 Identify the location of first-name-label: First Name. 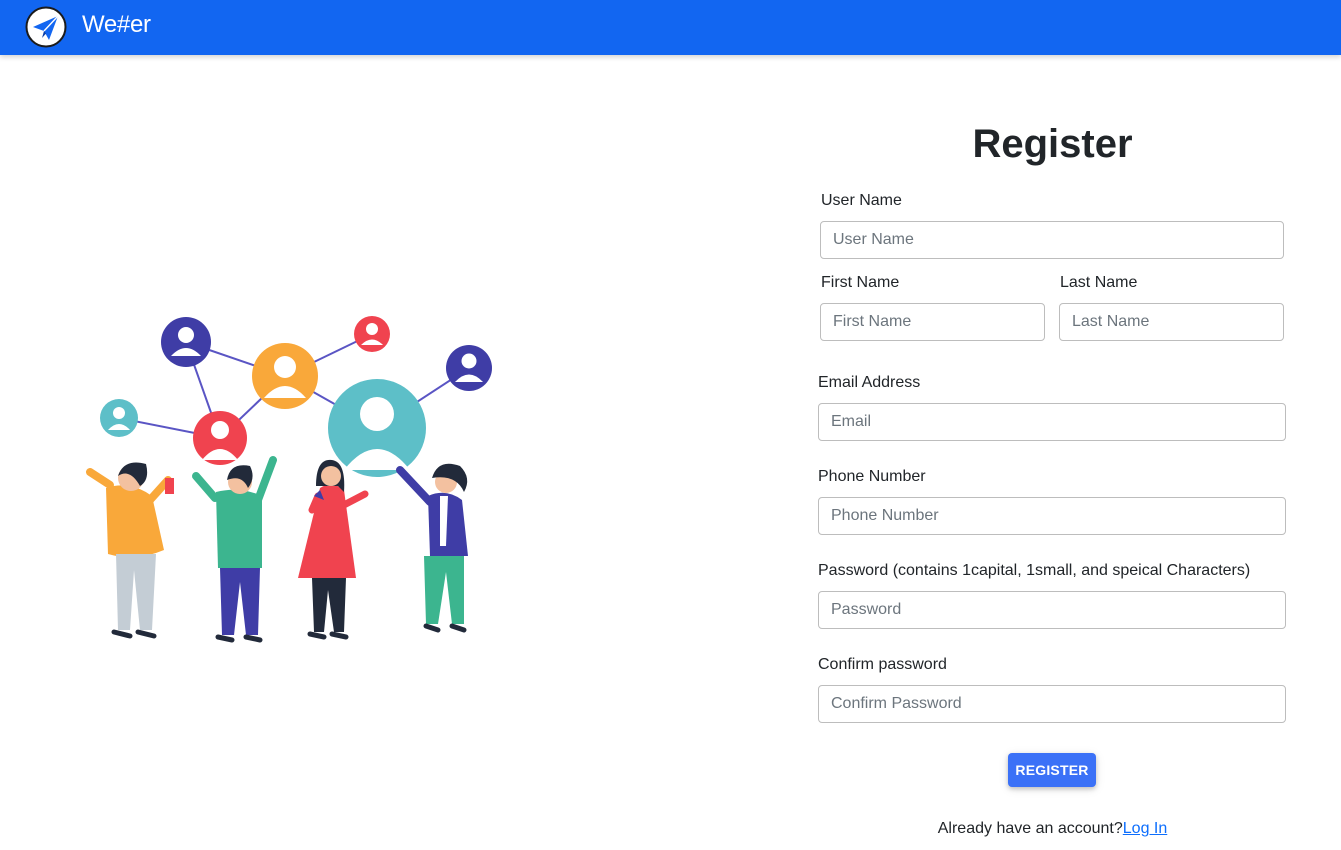
(860, 282).